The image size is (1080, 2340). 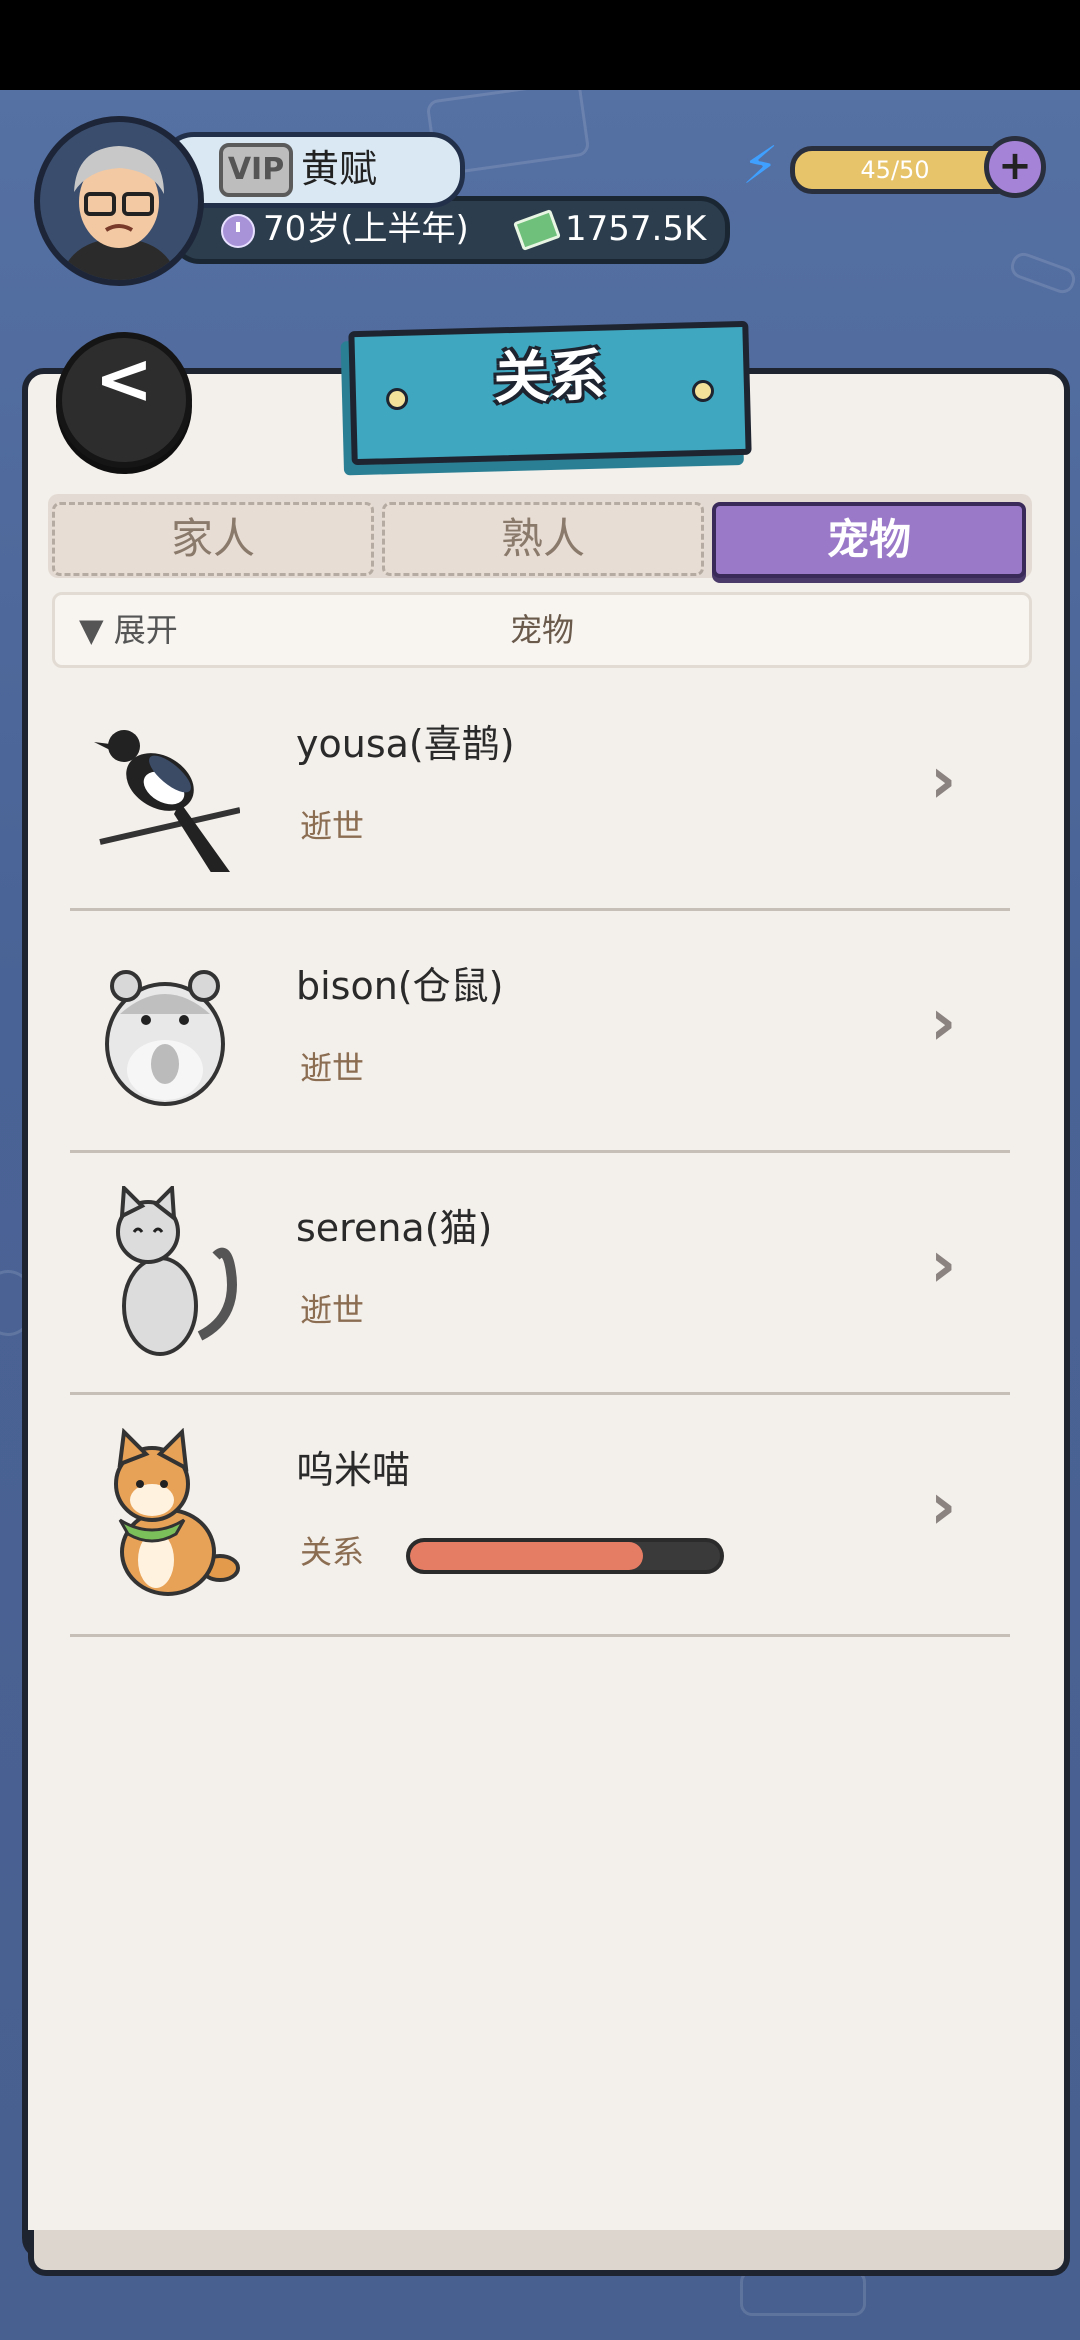 What do you see at coordinates (400, 986) in the screenshot?
I see `pet-name: bison(仓鼠)` at bounding box center [400, 986].